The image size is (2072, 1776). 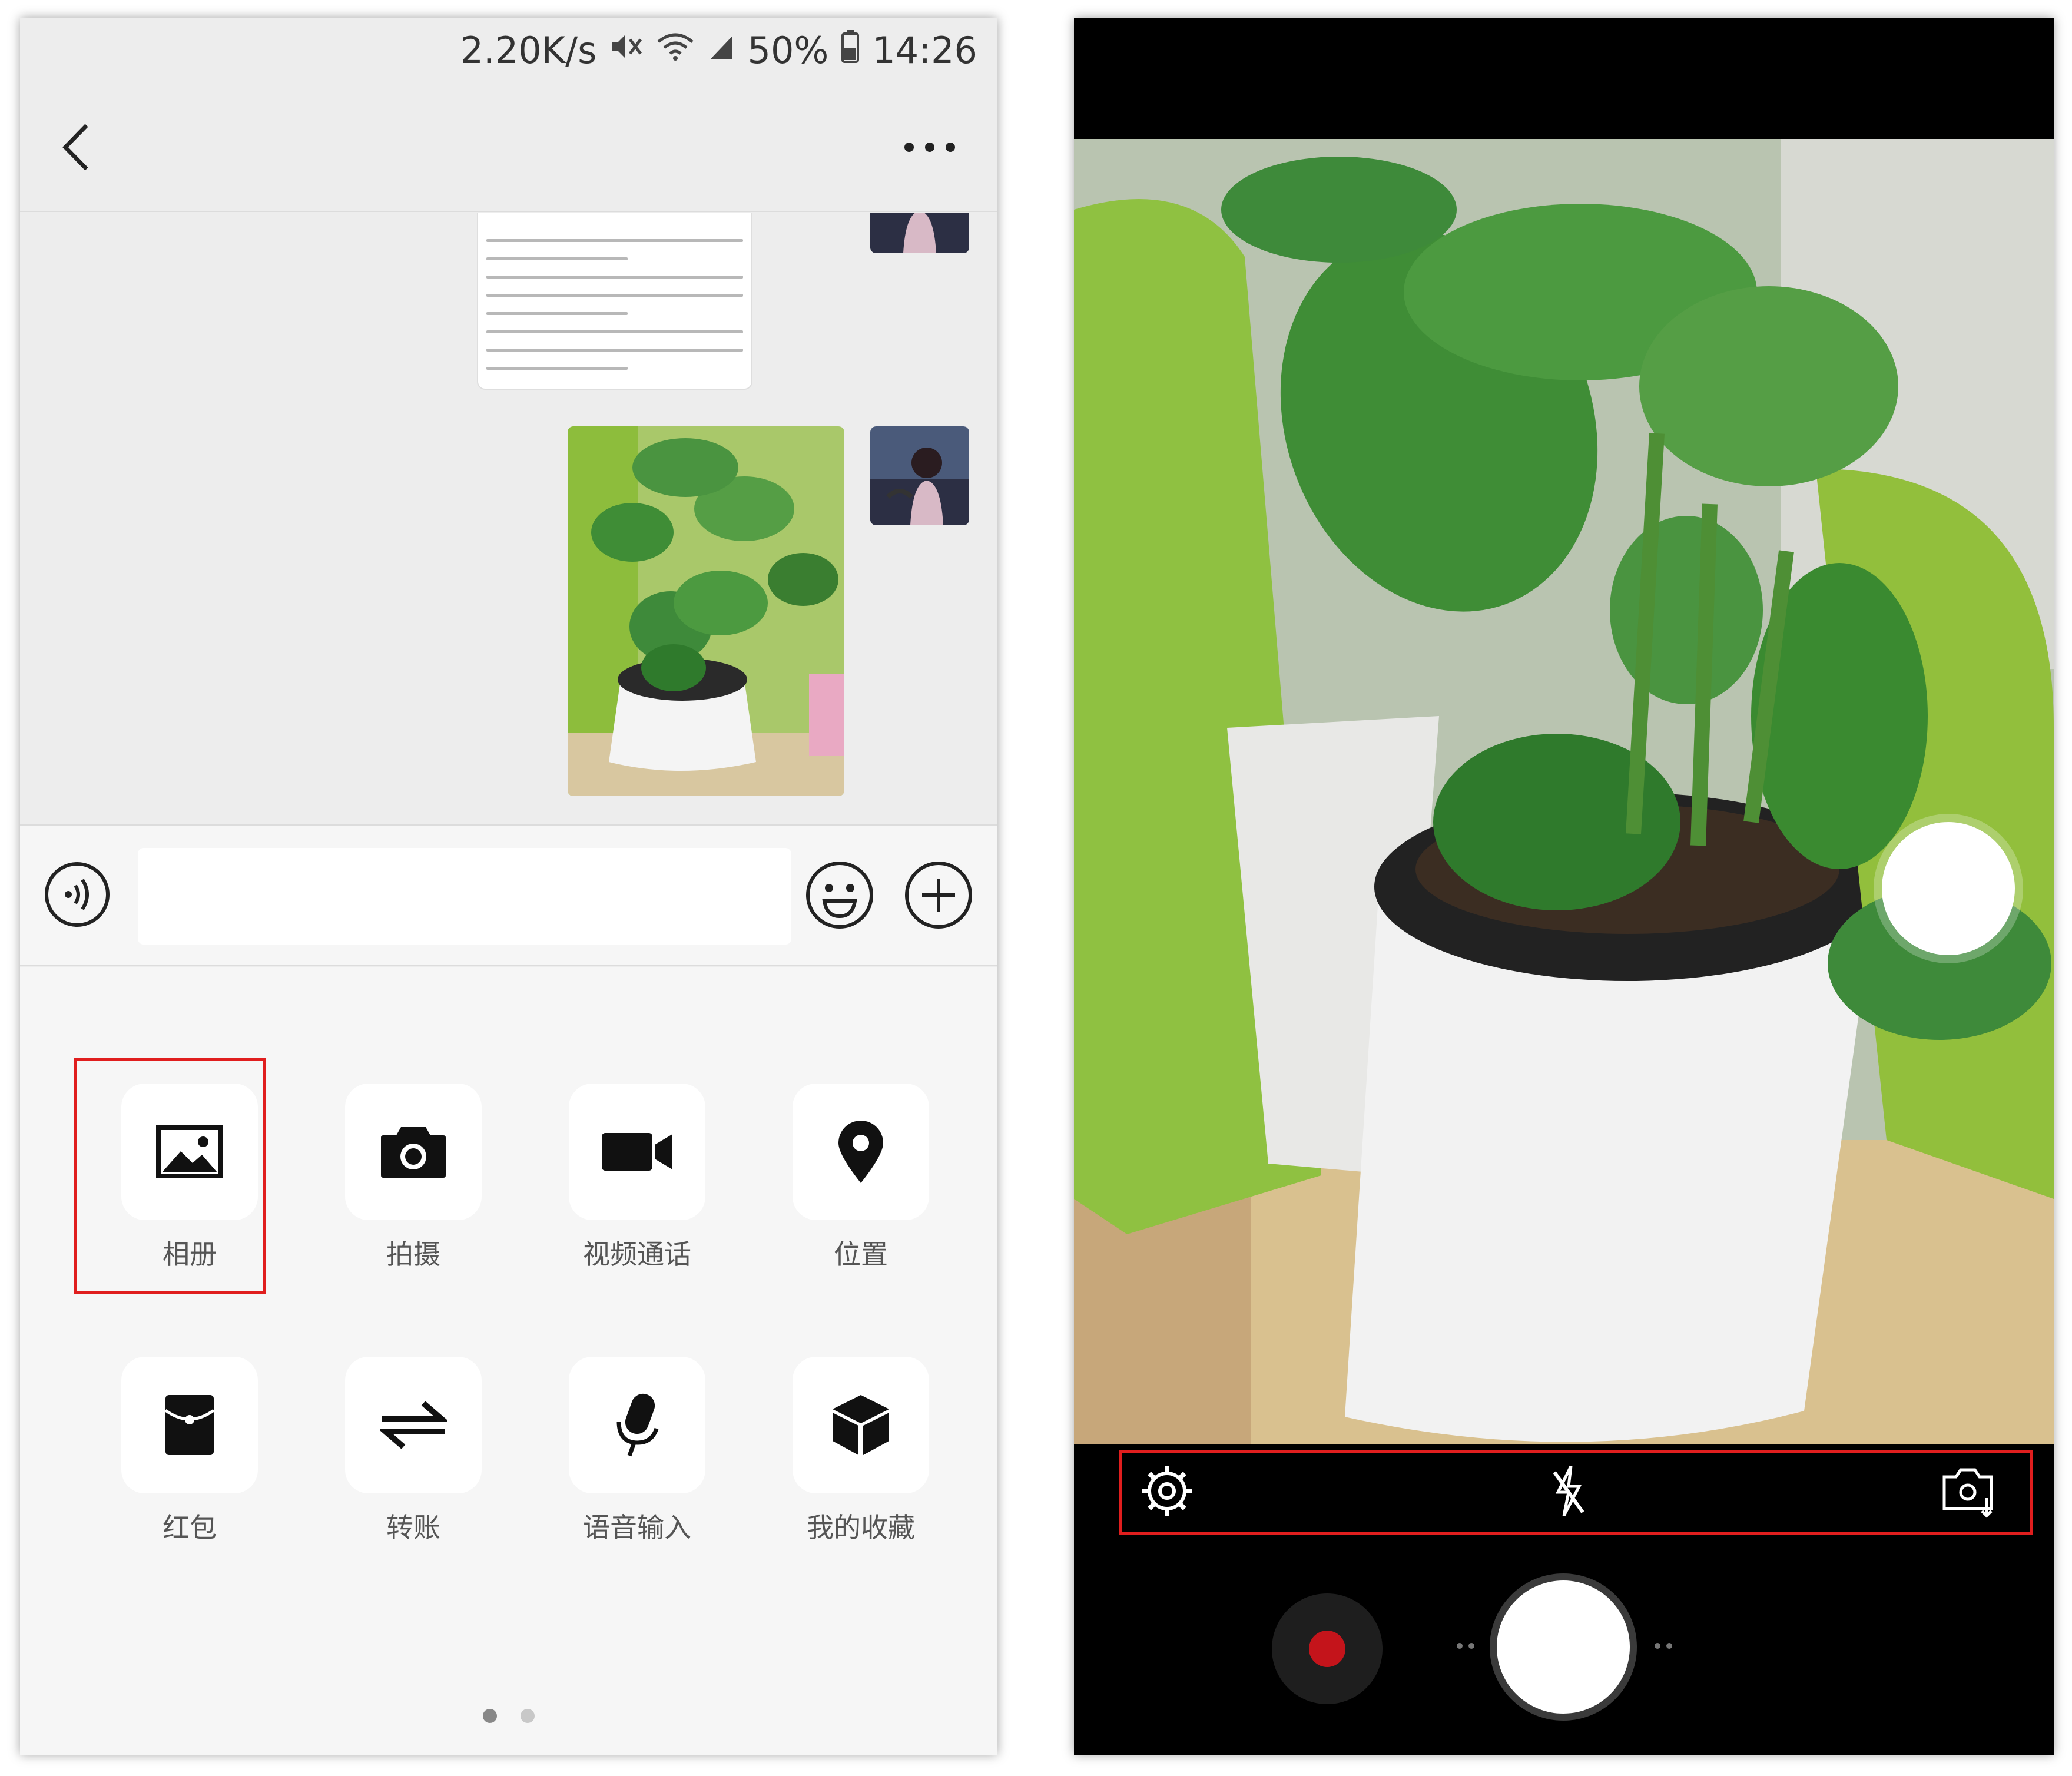 What do you see at coordinates (861, 1527) in the screenshot?
I see `tool-label: 我的收藏` at bounding box center [861, 1527].